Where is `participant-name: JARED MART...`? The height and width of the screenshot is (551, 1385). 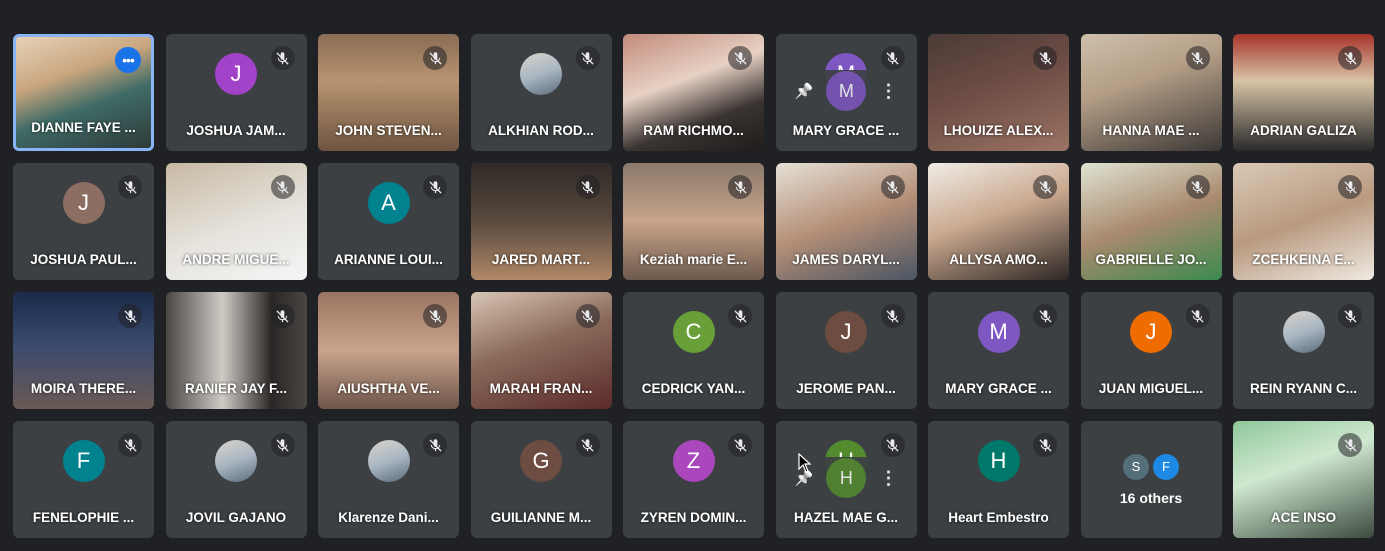 participant-name: JARED MART... is located at coordinates (541, 259).